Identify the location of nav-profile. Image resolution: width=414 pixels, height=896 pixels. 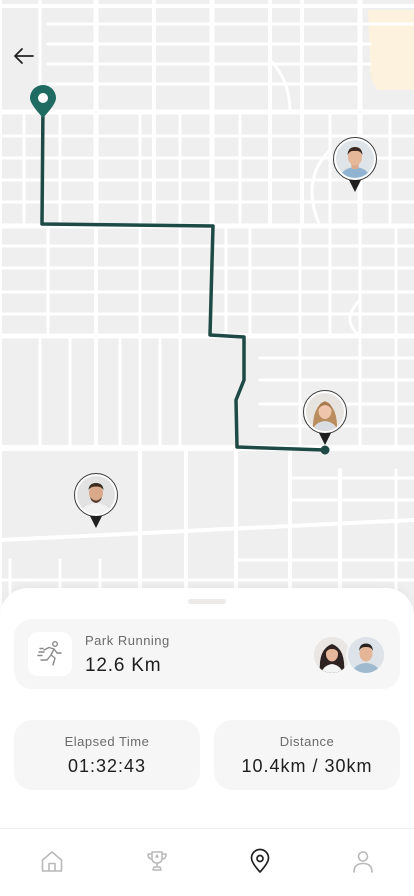
(363, 861).